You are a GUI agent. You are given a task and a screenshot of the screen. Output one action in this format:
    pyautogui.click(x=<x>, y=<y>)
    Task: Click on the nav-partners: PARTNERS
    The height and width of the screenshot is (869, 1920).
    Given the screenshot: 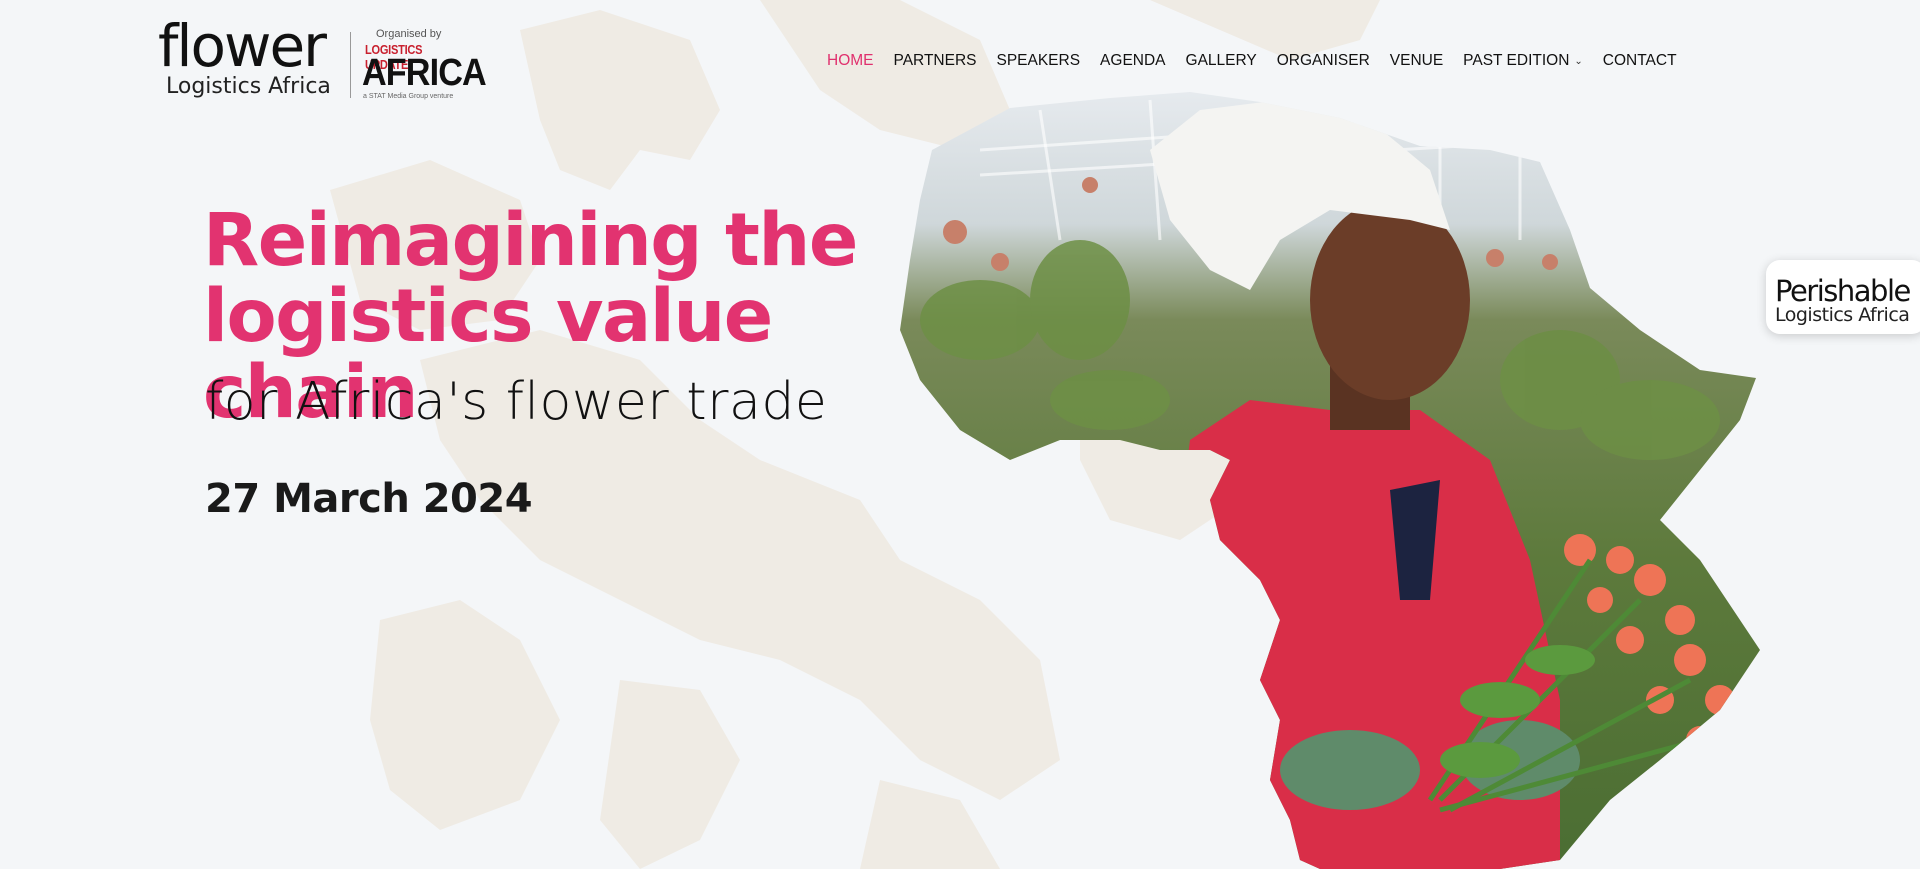 What is the action you would take?
    pyautogui.click(x=935, y=61)
    